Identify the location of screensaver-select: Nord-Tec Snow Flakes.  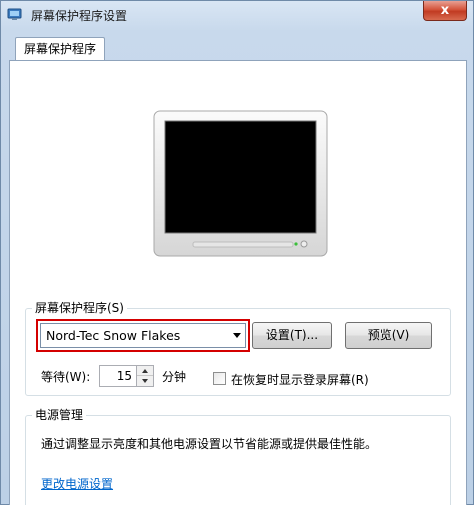
(143, 335).